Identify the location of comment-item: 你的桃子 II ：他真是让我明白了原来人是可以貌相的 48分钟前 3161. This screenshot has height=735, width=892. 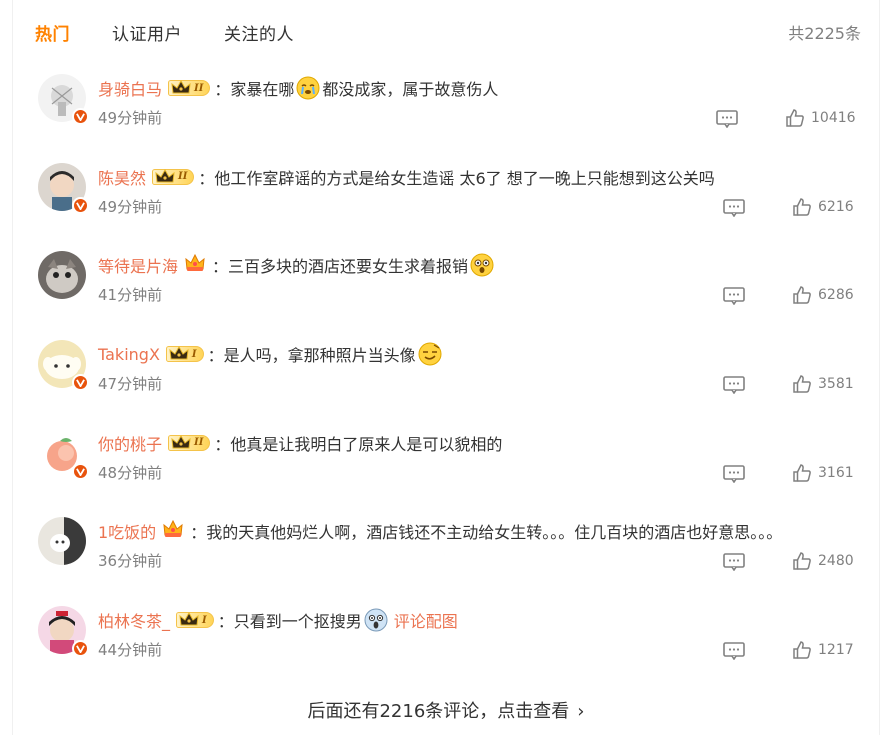
(446, 465).